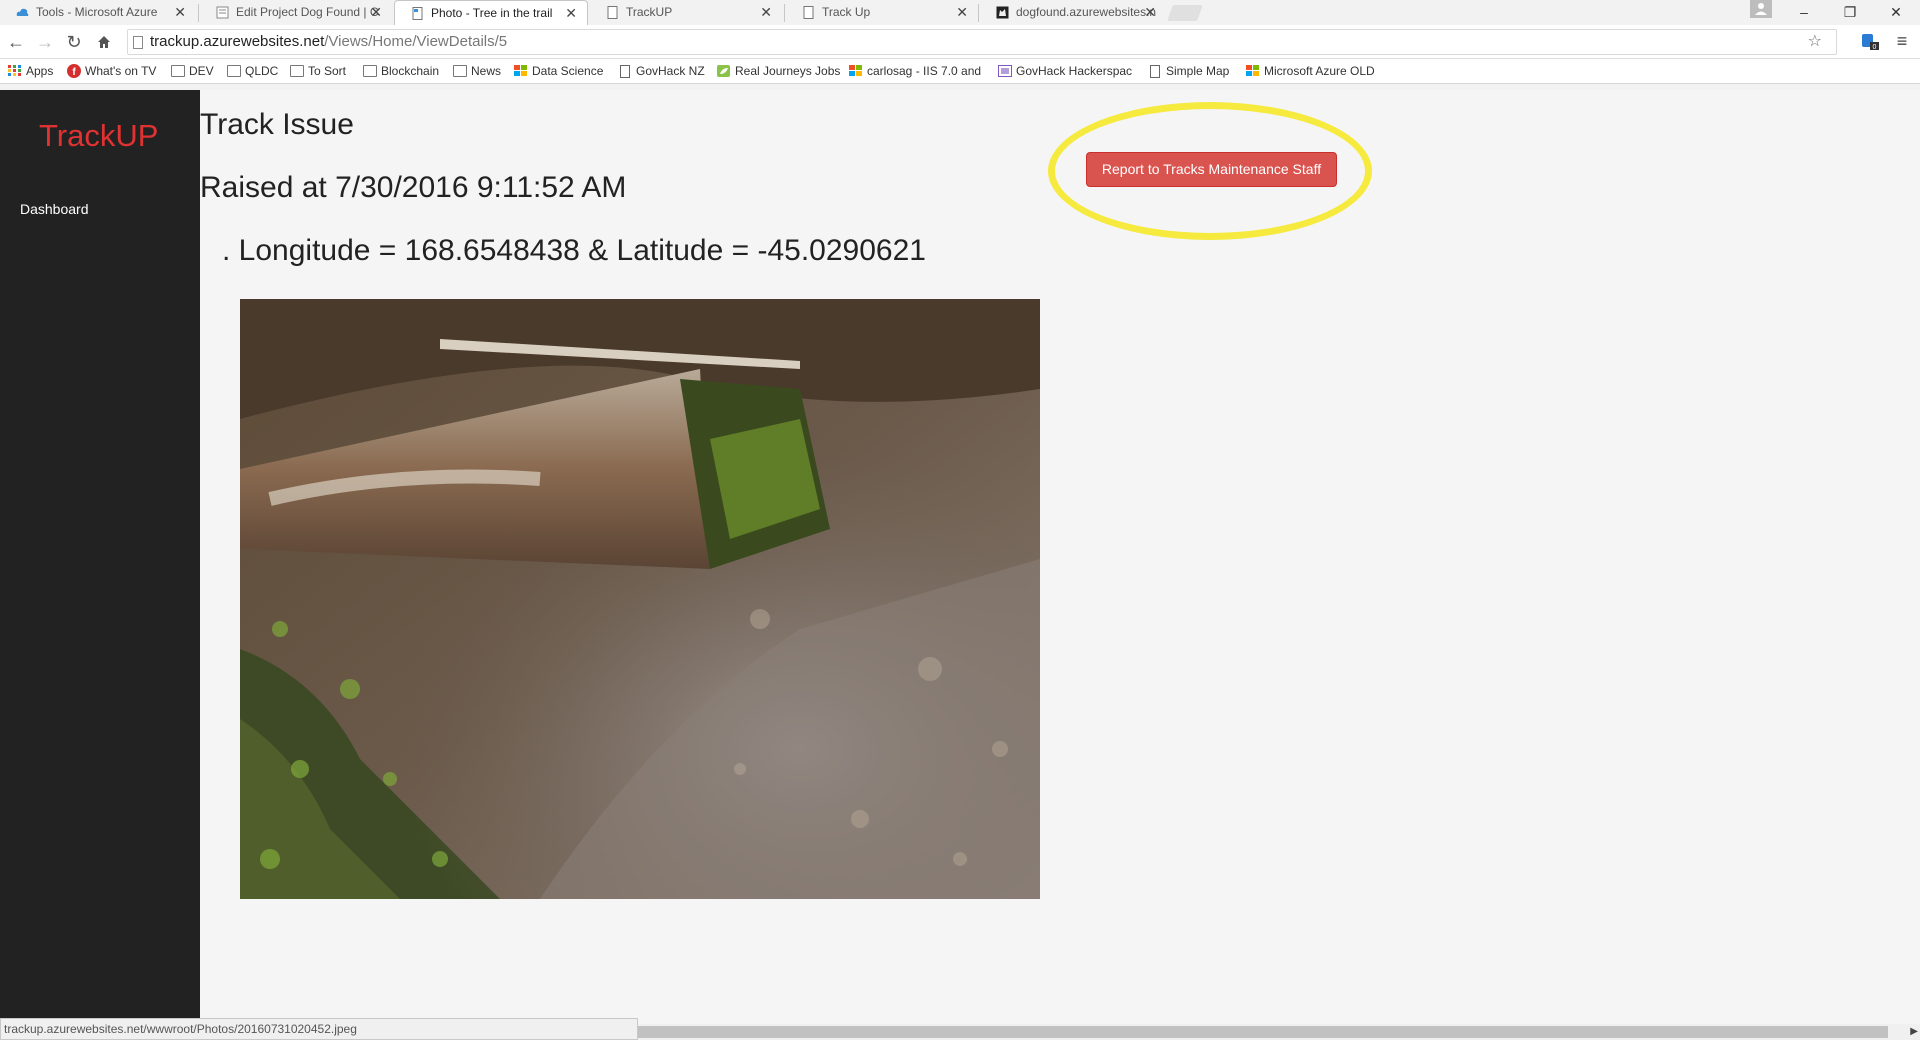 The image size is (1920, 1040). Describe the element at coordinates (686, 12) in the screenshot. I see `tab-trackup: TrackUP ✕` at that location.